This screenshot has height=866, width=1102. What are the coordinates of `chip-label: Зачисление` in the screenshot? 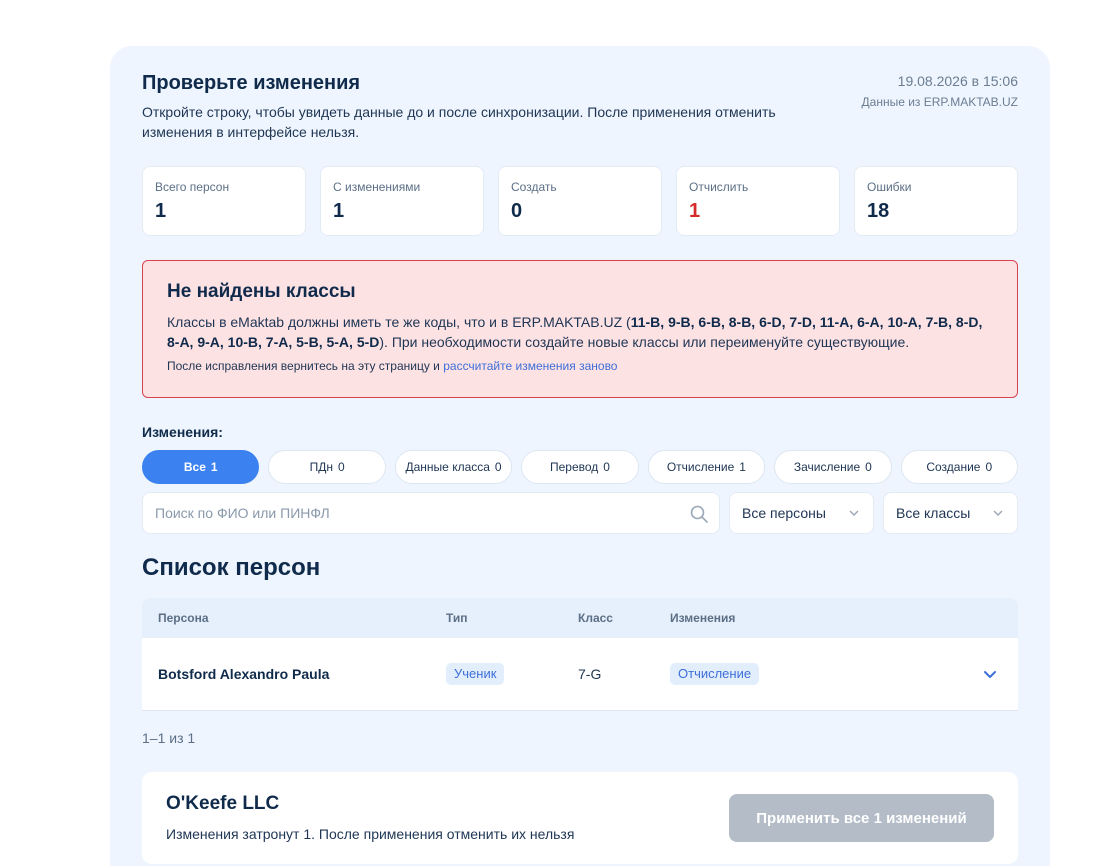 It's located at (827, 467).